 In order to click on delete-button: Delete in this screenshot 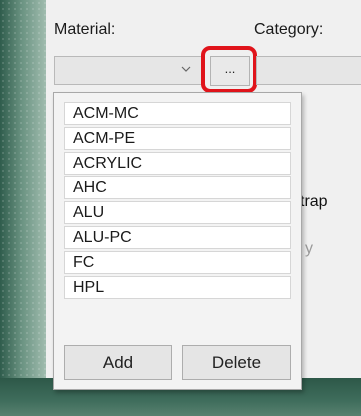, I will do `click(236, 362)`.